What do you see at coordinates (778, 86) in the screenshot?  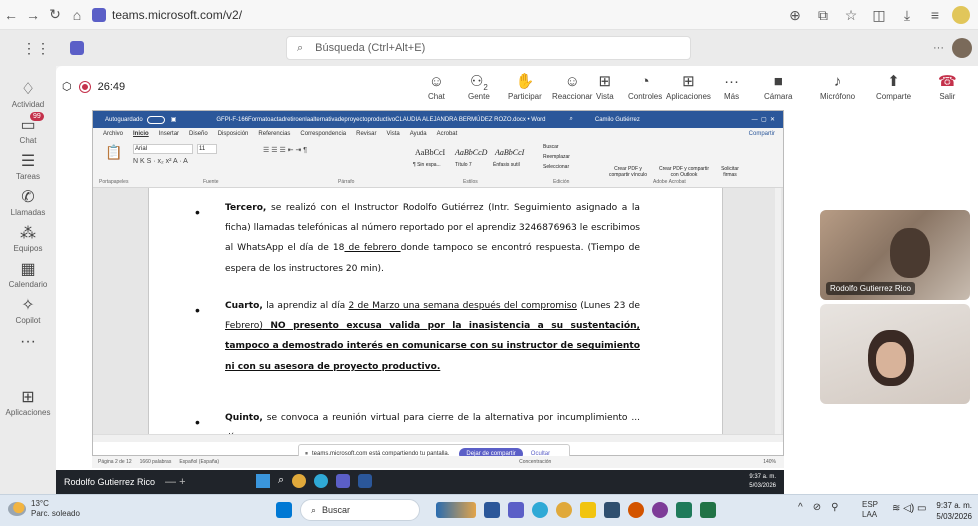 I see `camera-button: ■ Cámara` at bounding box center [778, 86].